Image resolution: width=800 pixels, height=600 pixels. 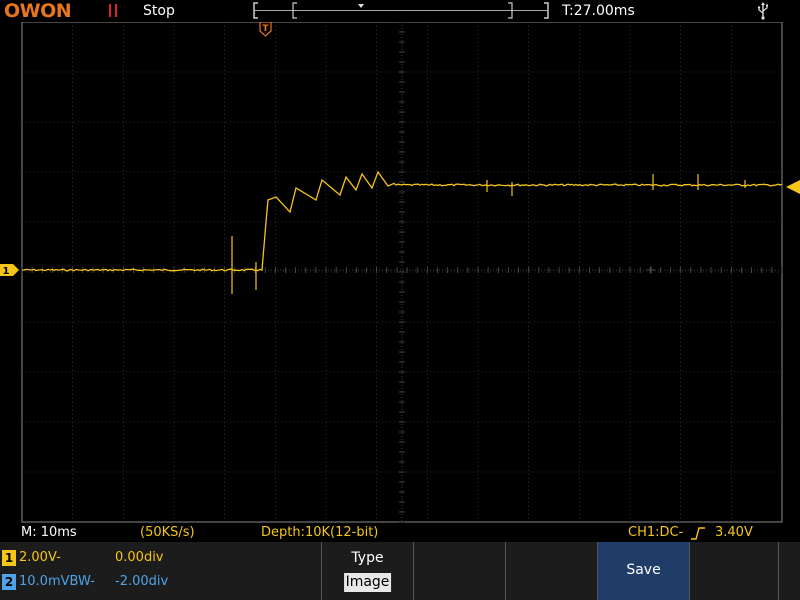 What do you see at coordinates (793, 187) in the screenshot?
I see `trigger-level-marker-icon` at bounding box center [793, 187].